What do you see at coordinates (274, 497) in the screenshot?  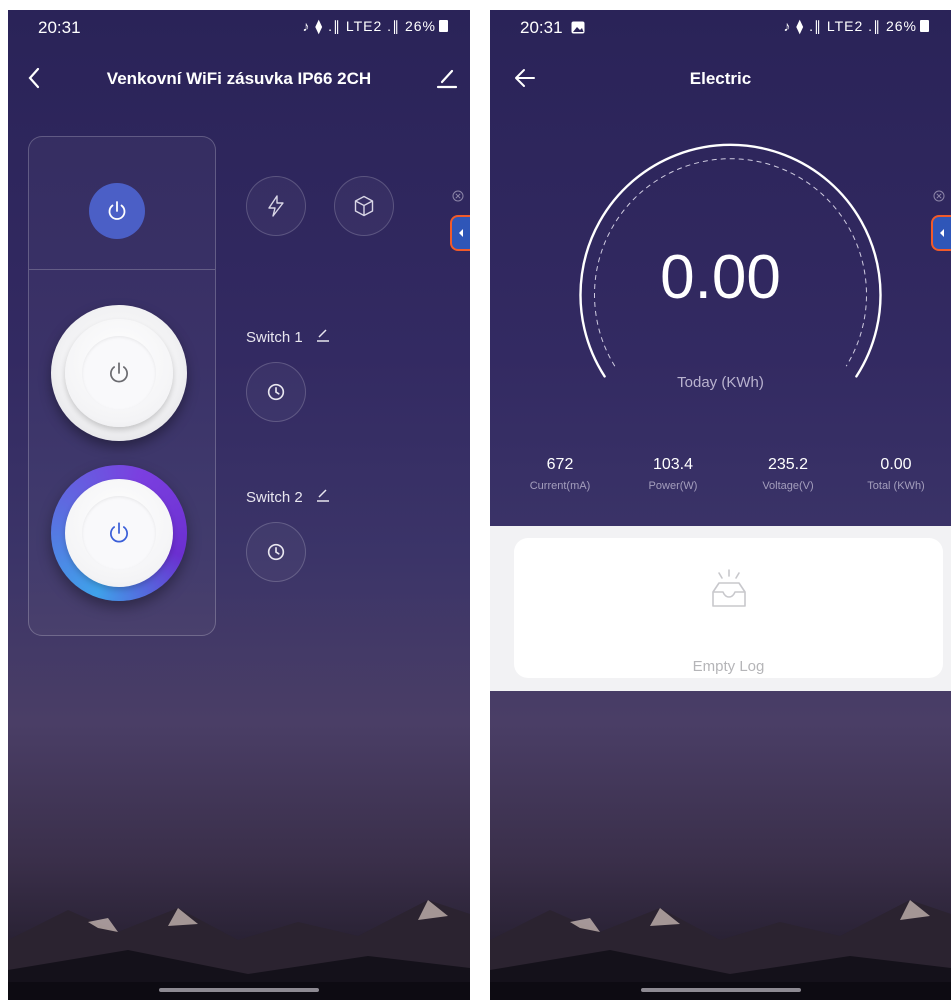 I see `switch-2-label: Switch 2` at bounding box center [274, 497].